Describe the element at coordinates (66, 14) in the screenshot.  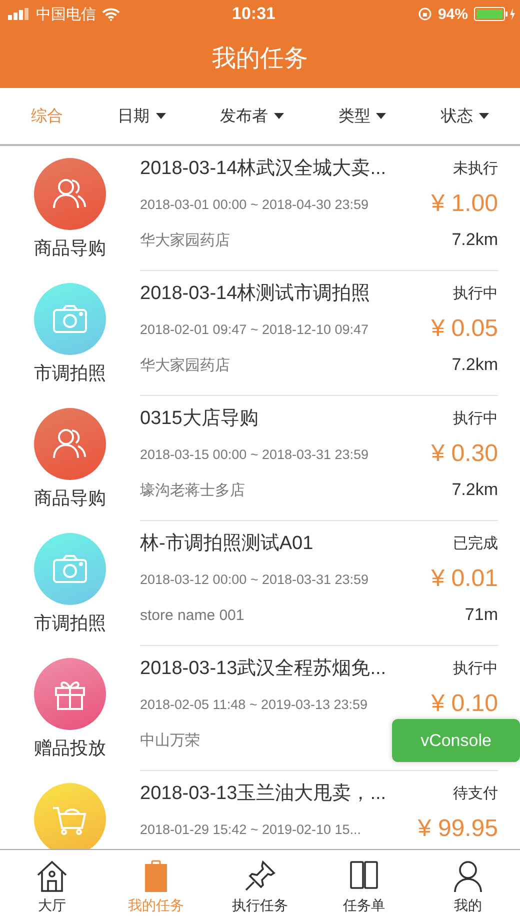
I see `carrier-name: 中国电信` at that location.